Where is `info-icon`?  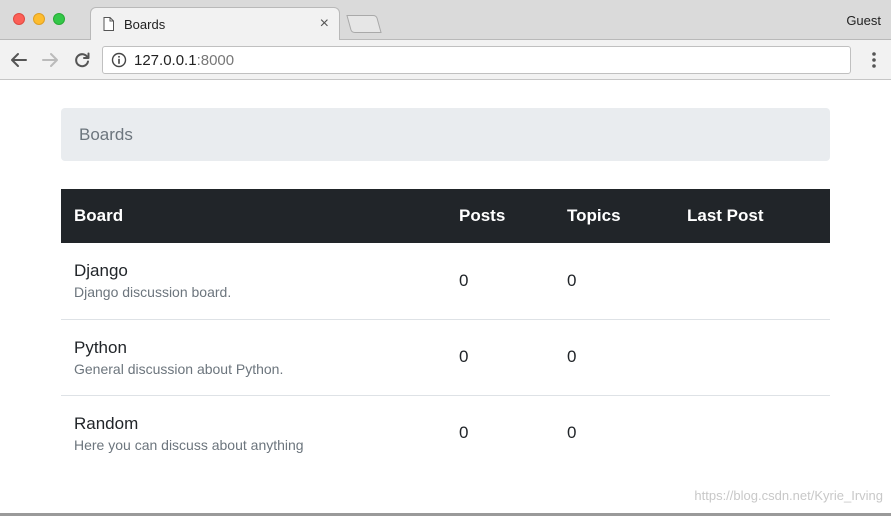
info-icon is located at coordinates (119, 60).